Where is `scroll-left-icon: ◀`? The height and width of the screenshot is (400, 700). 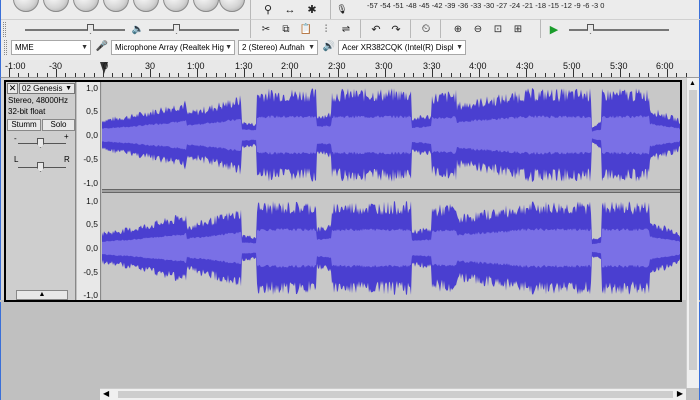 scroll-left-icon: ◀ is located at coordinates (106, 393).